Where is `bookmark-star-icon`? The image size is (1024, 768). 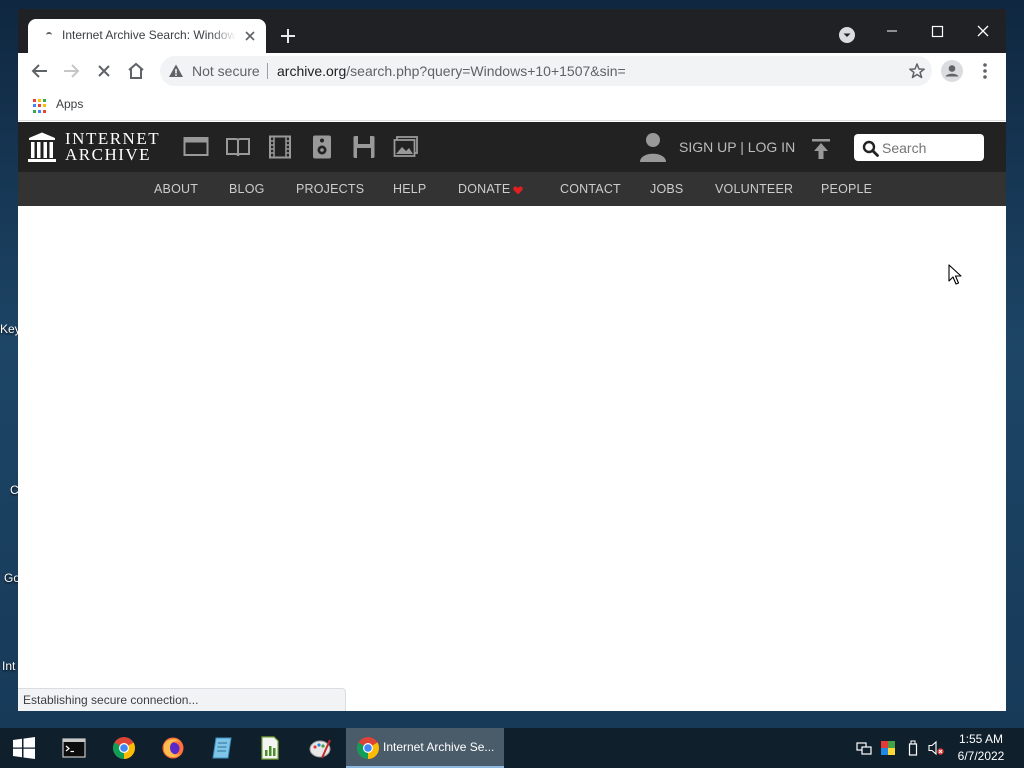
bookmark-star-icon is located at coordinates (917, 71).